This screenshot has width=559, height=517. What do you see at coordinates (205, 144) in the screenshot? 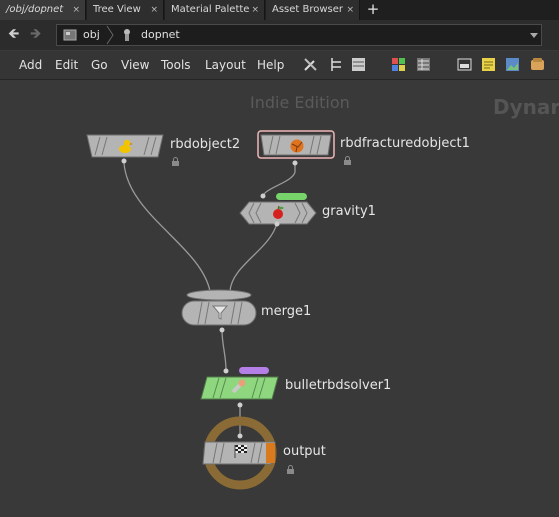
I see `node-label-rbdobject2: rbdobject2` at bounding box center [205, 144].